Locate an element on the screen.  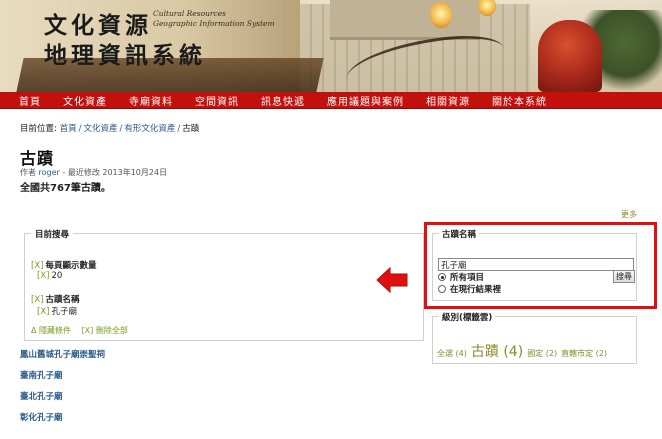
radio-current-results: 在現行結果裡 is located at coordinates (469, 289).